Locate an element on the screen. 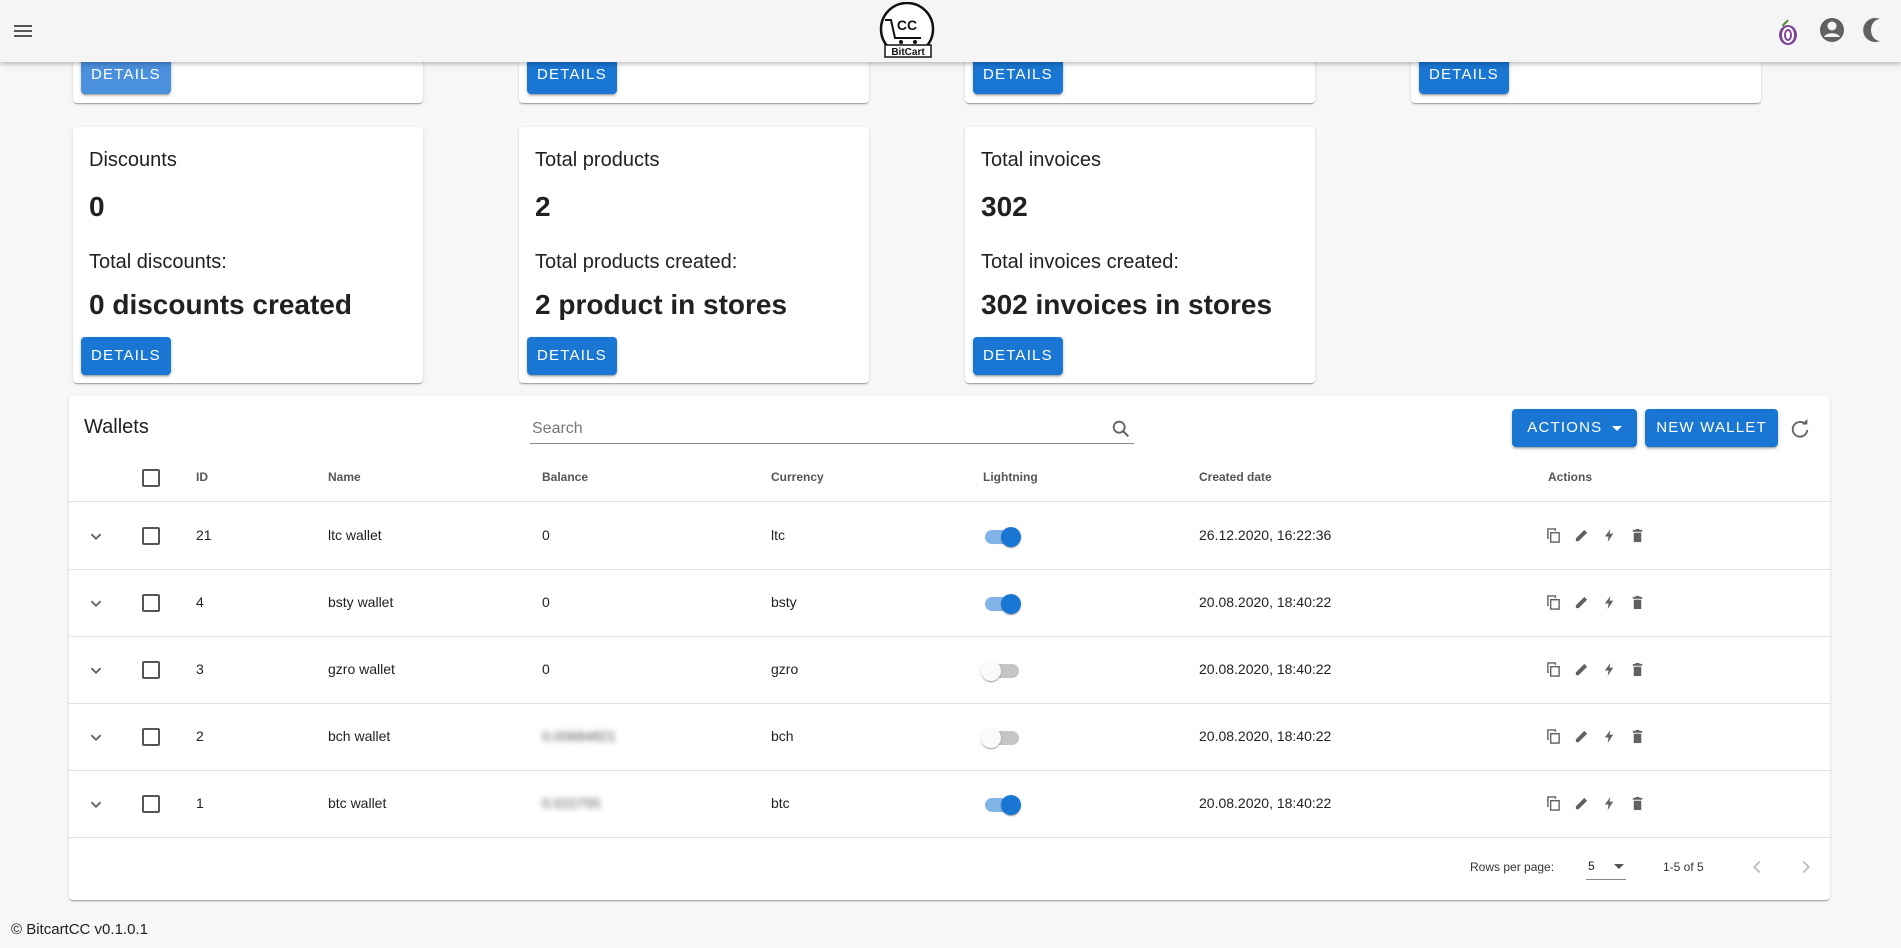  chevron-right-icon is located at coordinates (1806, 867).